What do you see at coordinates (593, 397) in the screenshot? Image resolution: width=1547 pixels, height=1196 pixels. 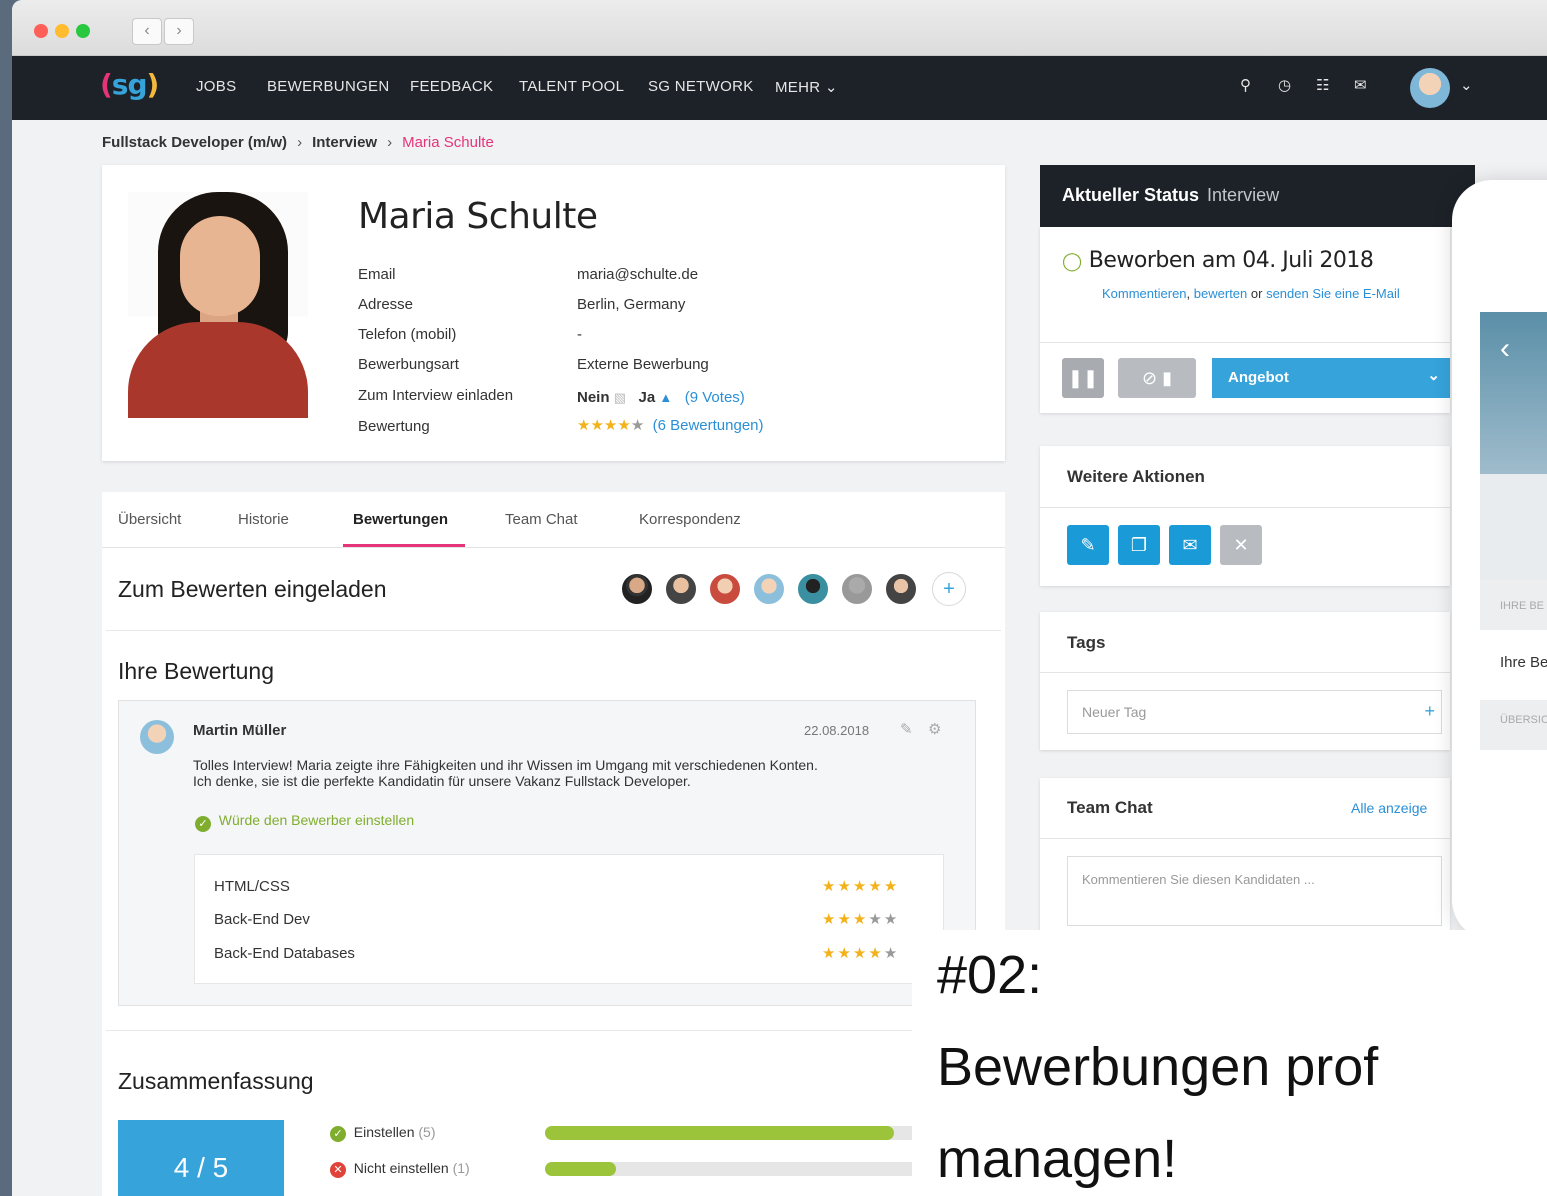 I see `vote-no: Nein` at bounding box center [593, 397].